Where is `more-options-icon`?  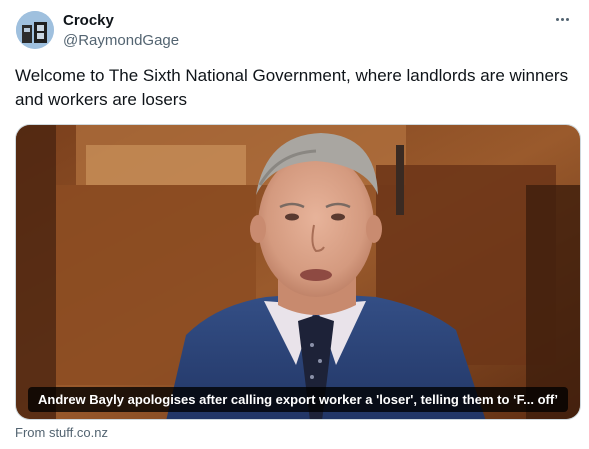 more-options-icon is located at coordinates (562, 19).